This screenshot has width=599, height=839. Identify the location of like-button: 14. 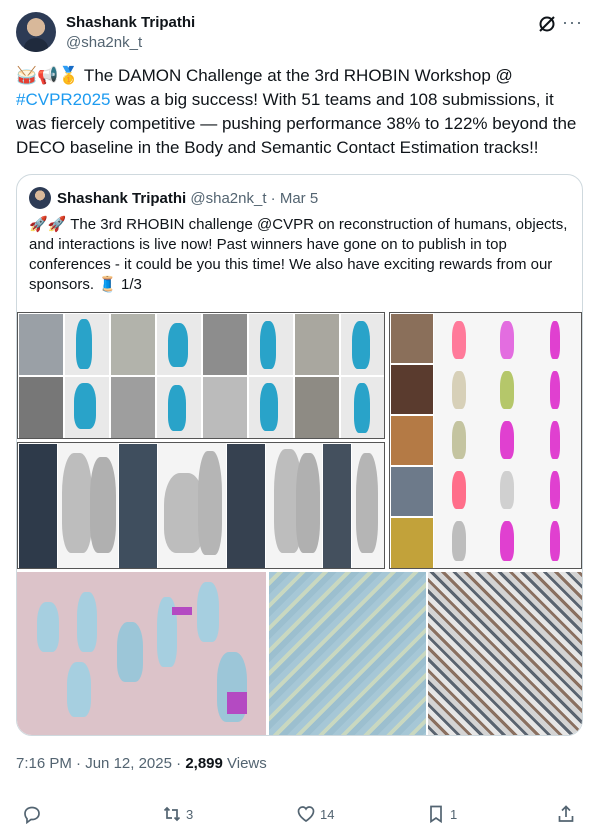
(315, 814).